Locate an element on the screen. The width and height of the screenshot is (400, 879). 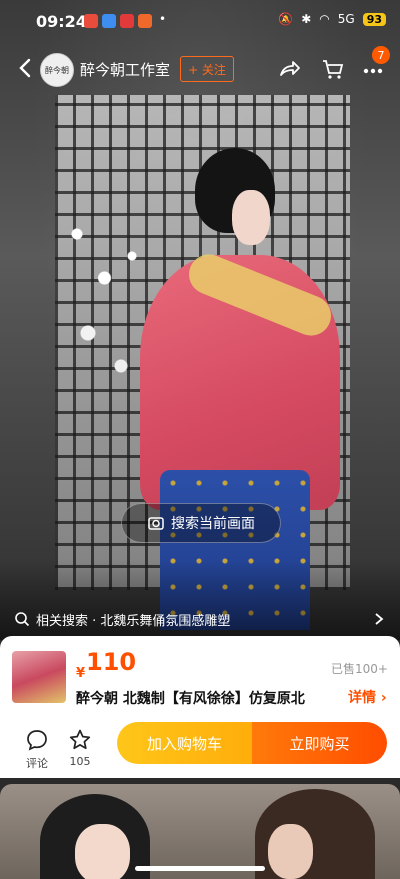
comment-icon is located at coordinates (37, 740).